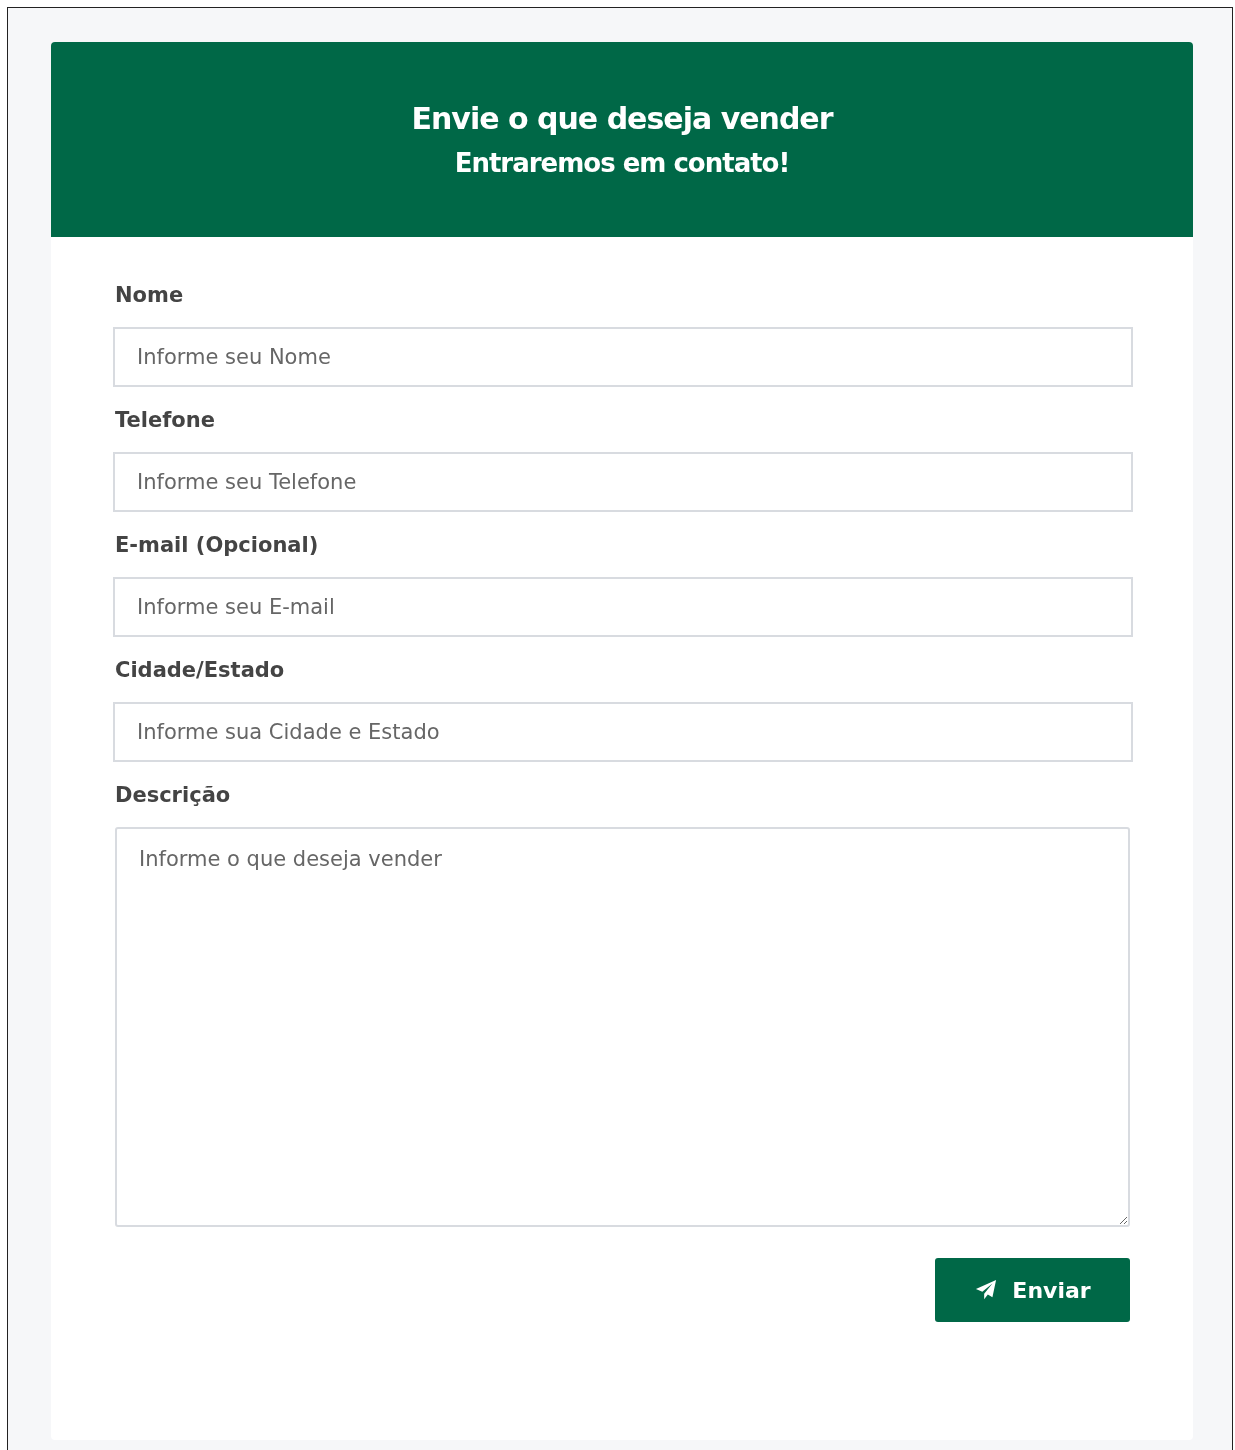 This screenshot has width=1235, height=1450. I want to click on form-title: Envie o que deseja vender, so click(622, 118).